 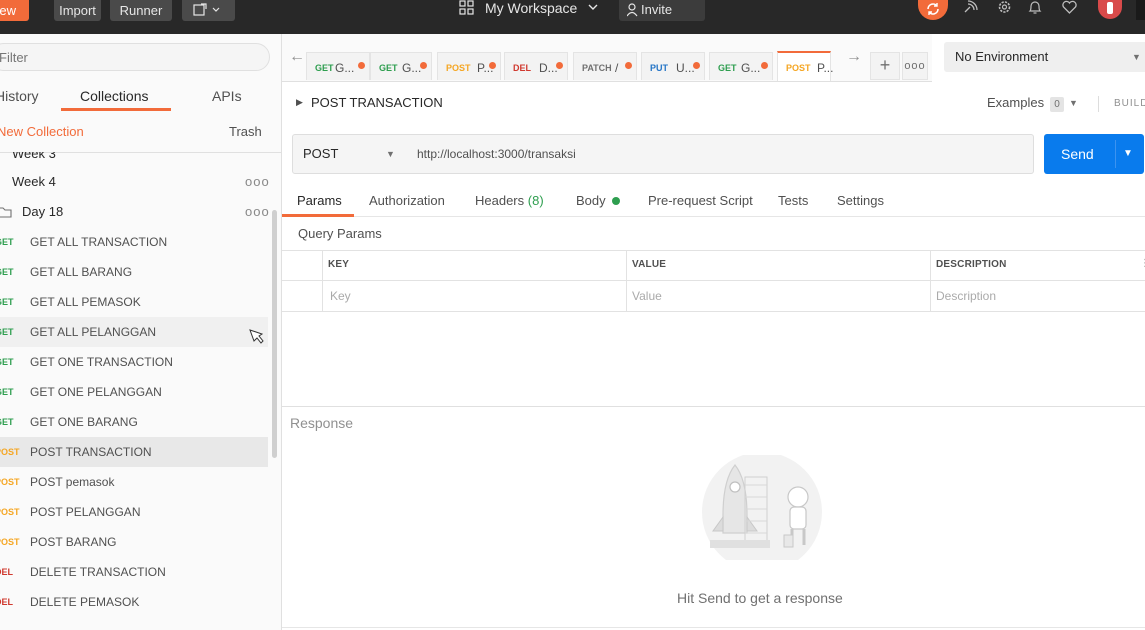 I want to click on tab-authorization: Authorization, so click(x=407, y=200).